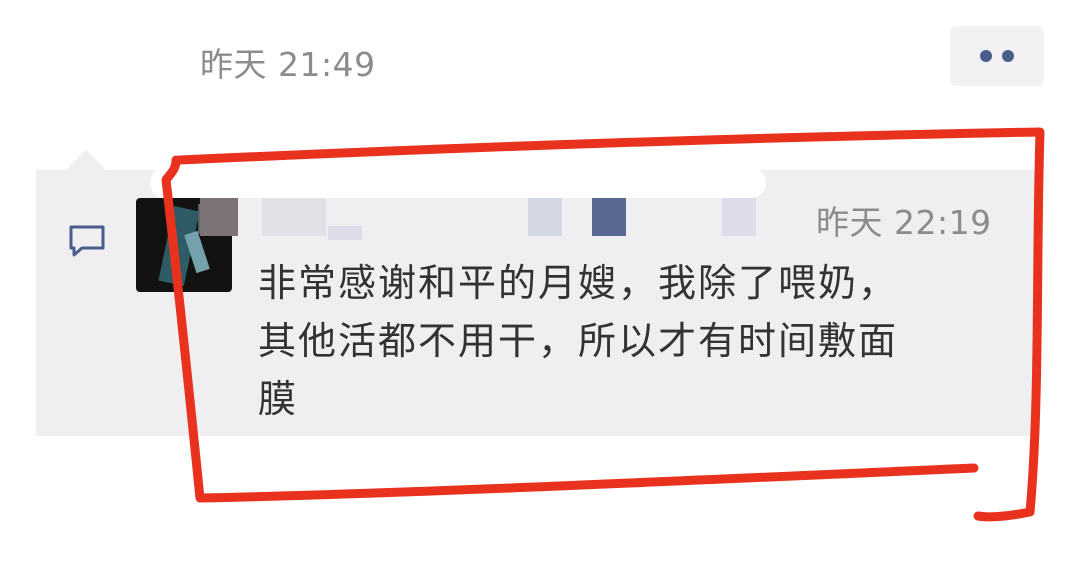  I want to click on comment-timestamp: 昨天 22:19, so click(904, 222).